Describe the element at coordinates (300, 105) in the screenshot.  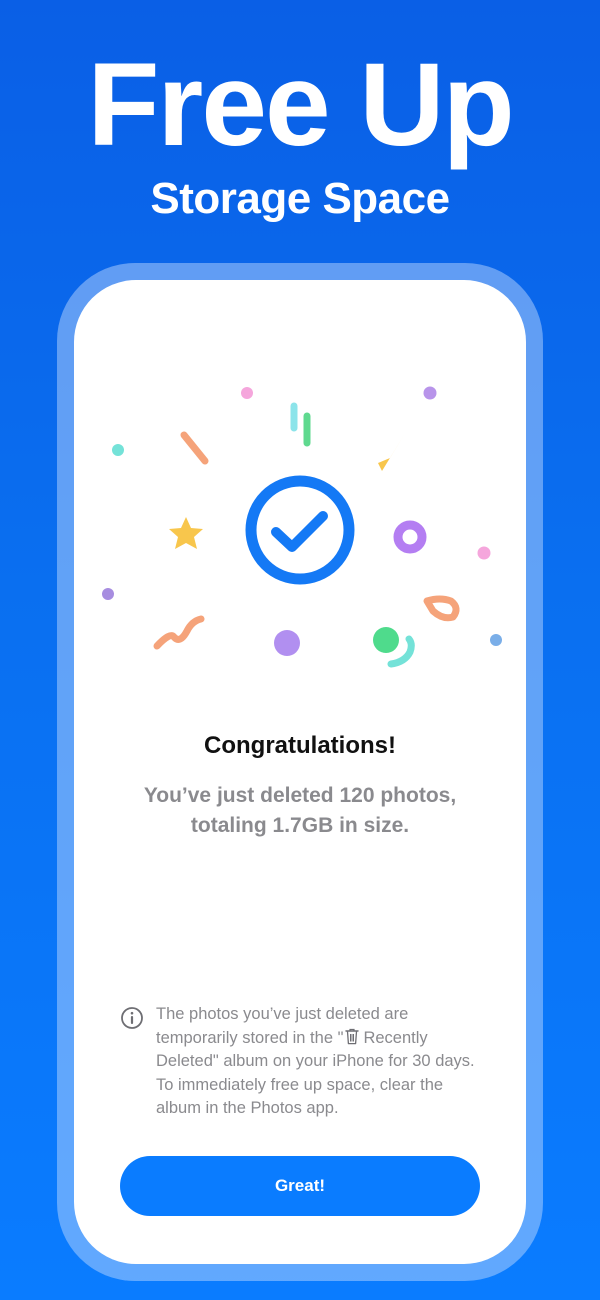
I see `hero-title: Free Up` at that location.